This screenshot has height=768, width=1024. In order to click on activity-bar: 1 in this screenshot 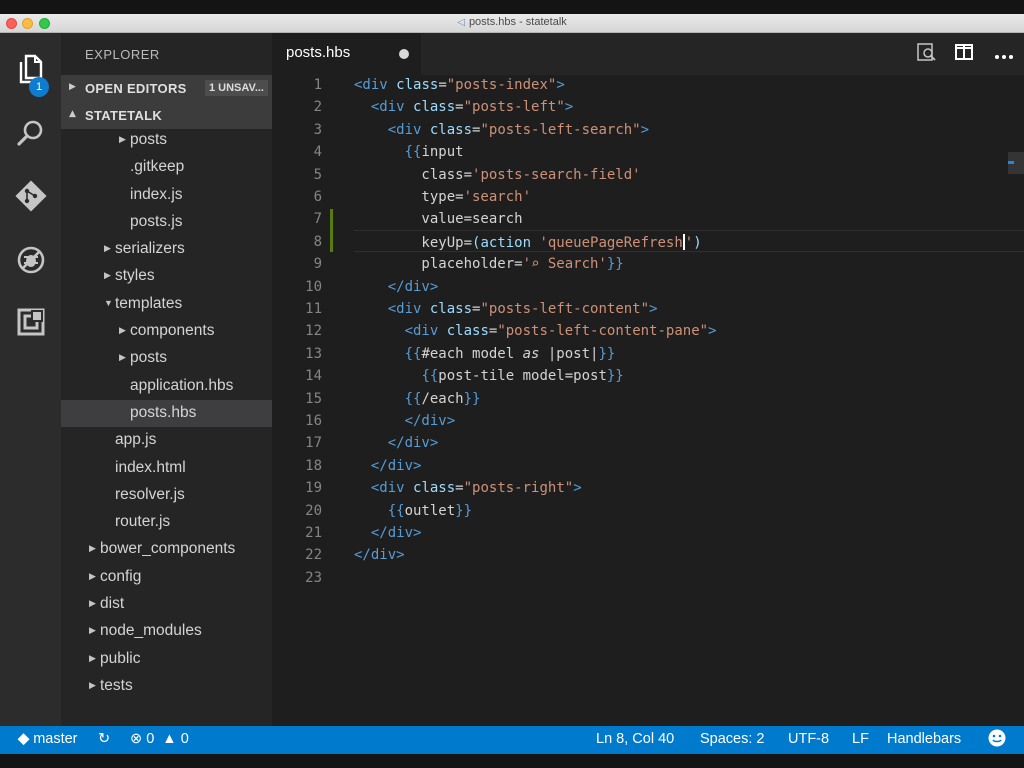, I will do `click(30, 379)`.